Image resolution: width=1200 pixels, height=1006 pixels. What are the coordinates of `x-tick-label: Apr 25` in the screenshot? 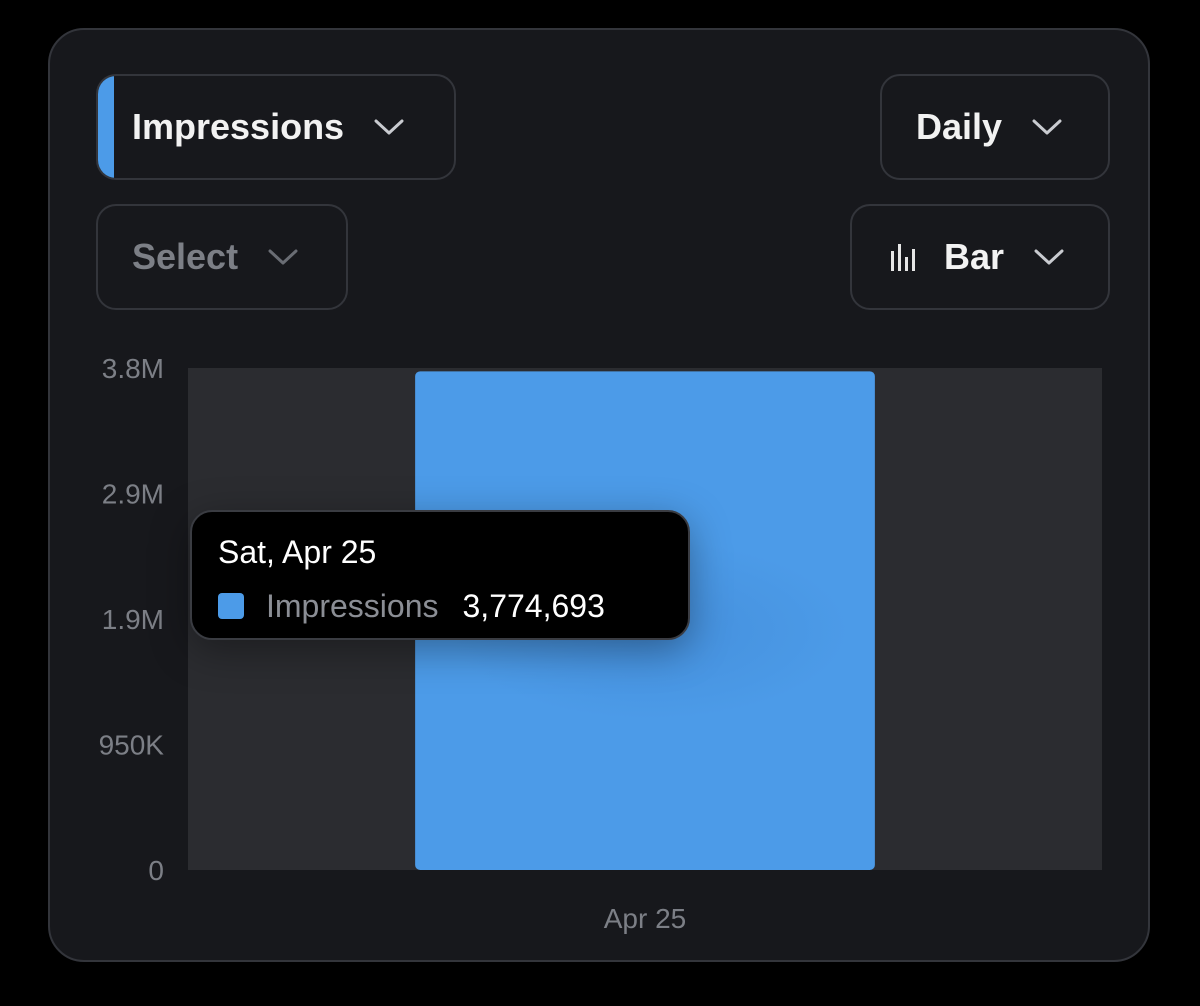 It's located at (645, 918).